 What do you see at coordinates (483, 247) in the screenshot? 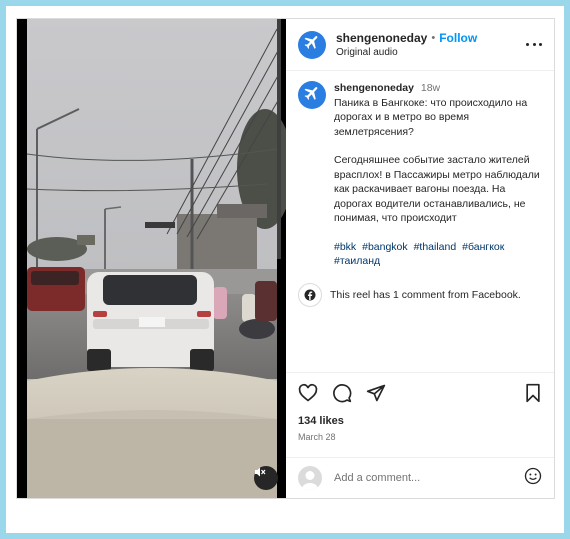
I see `hashtag-link: #бангкок` at bounding box center [483, 247].